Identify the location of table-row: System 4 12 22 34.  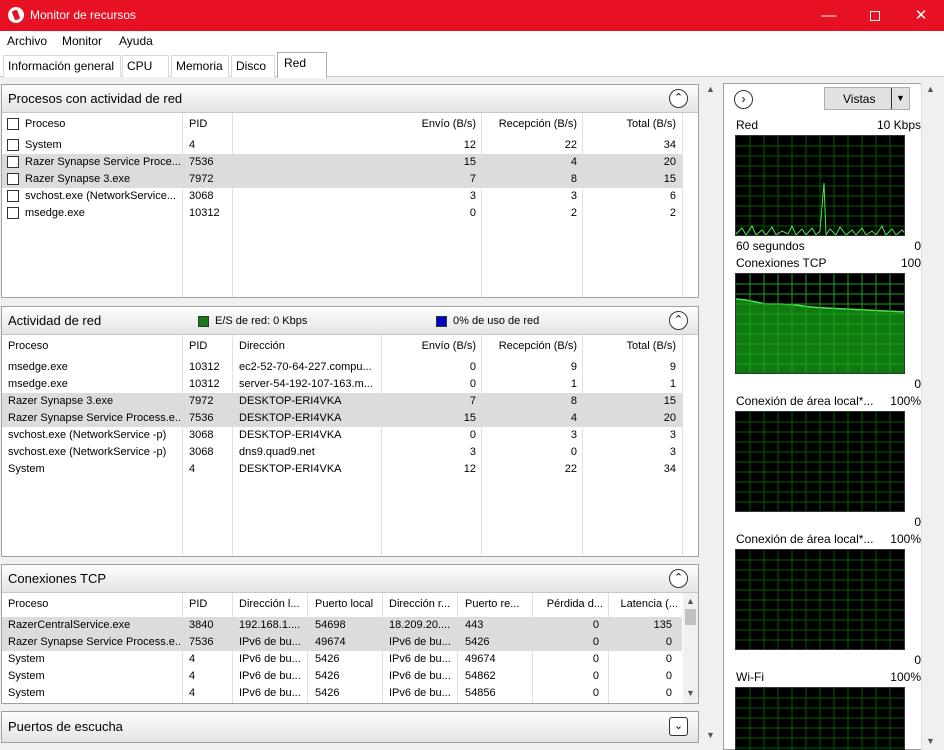
(342, 145).